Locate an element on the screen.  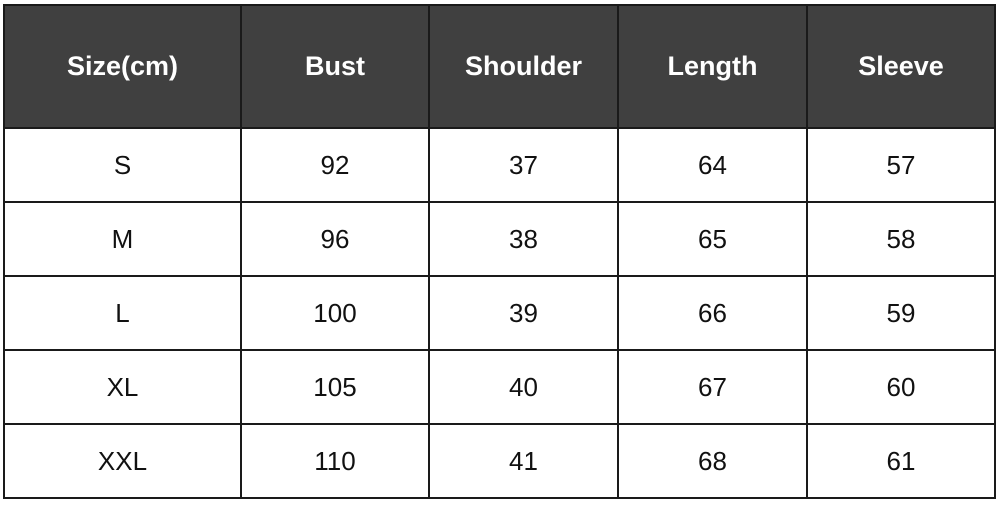
cell-bust: 100 is located at coordinates (335, 313).